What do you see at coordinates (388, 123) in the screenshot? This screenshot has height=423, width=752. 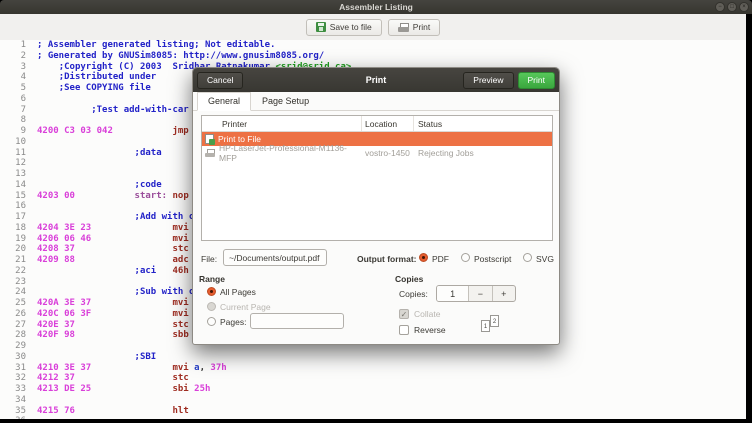 I see `header-location: Location` at bounding box center [388, 123].